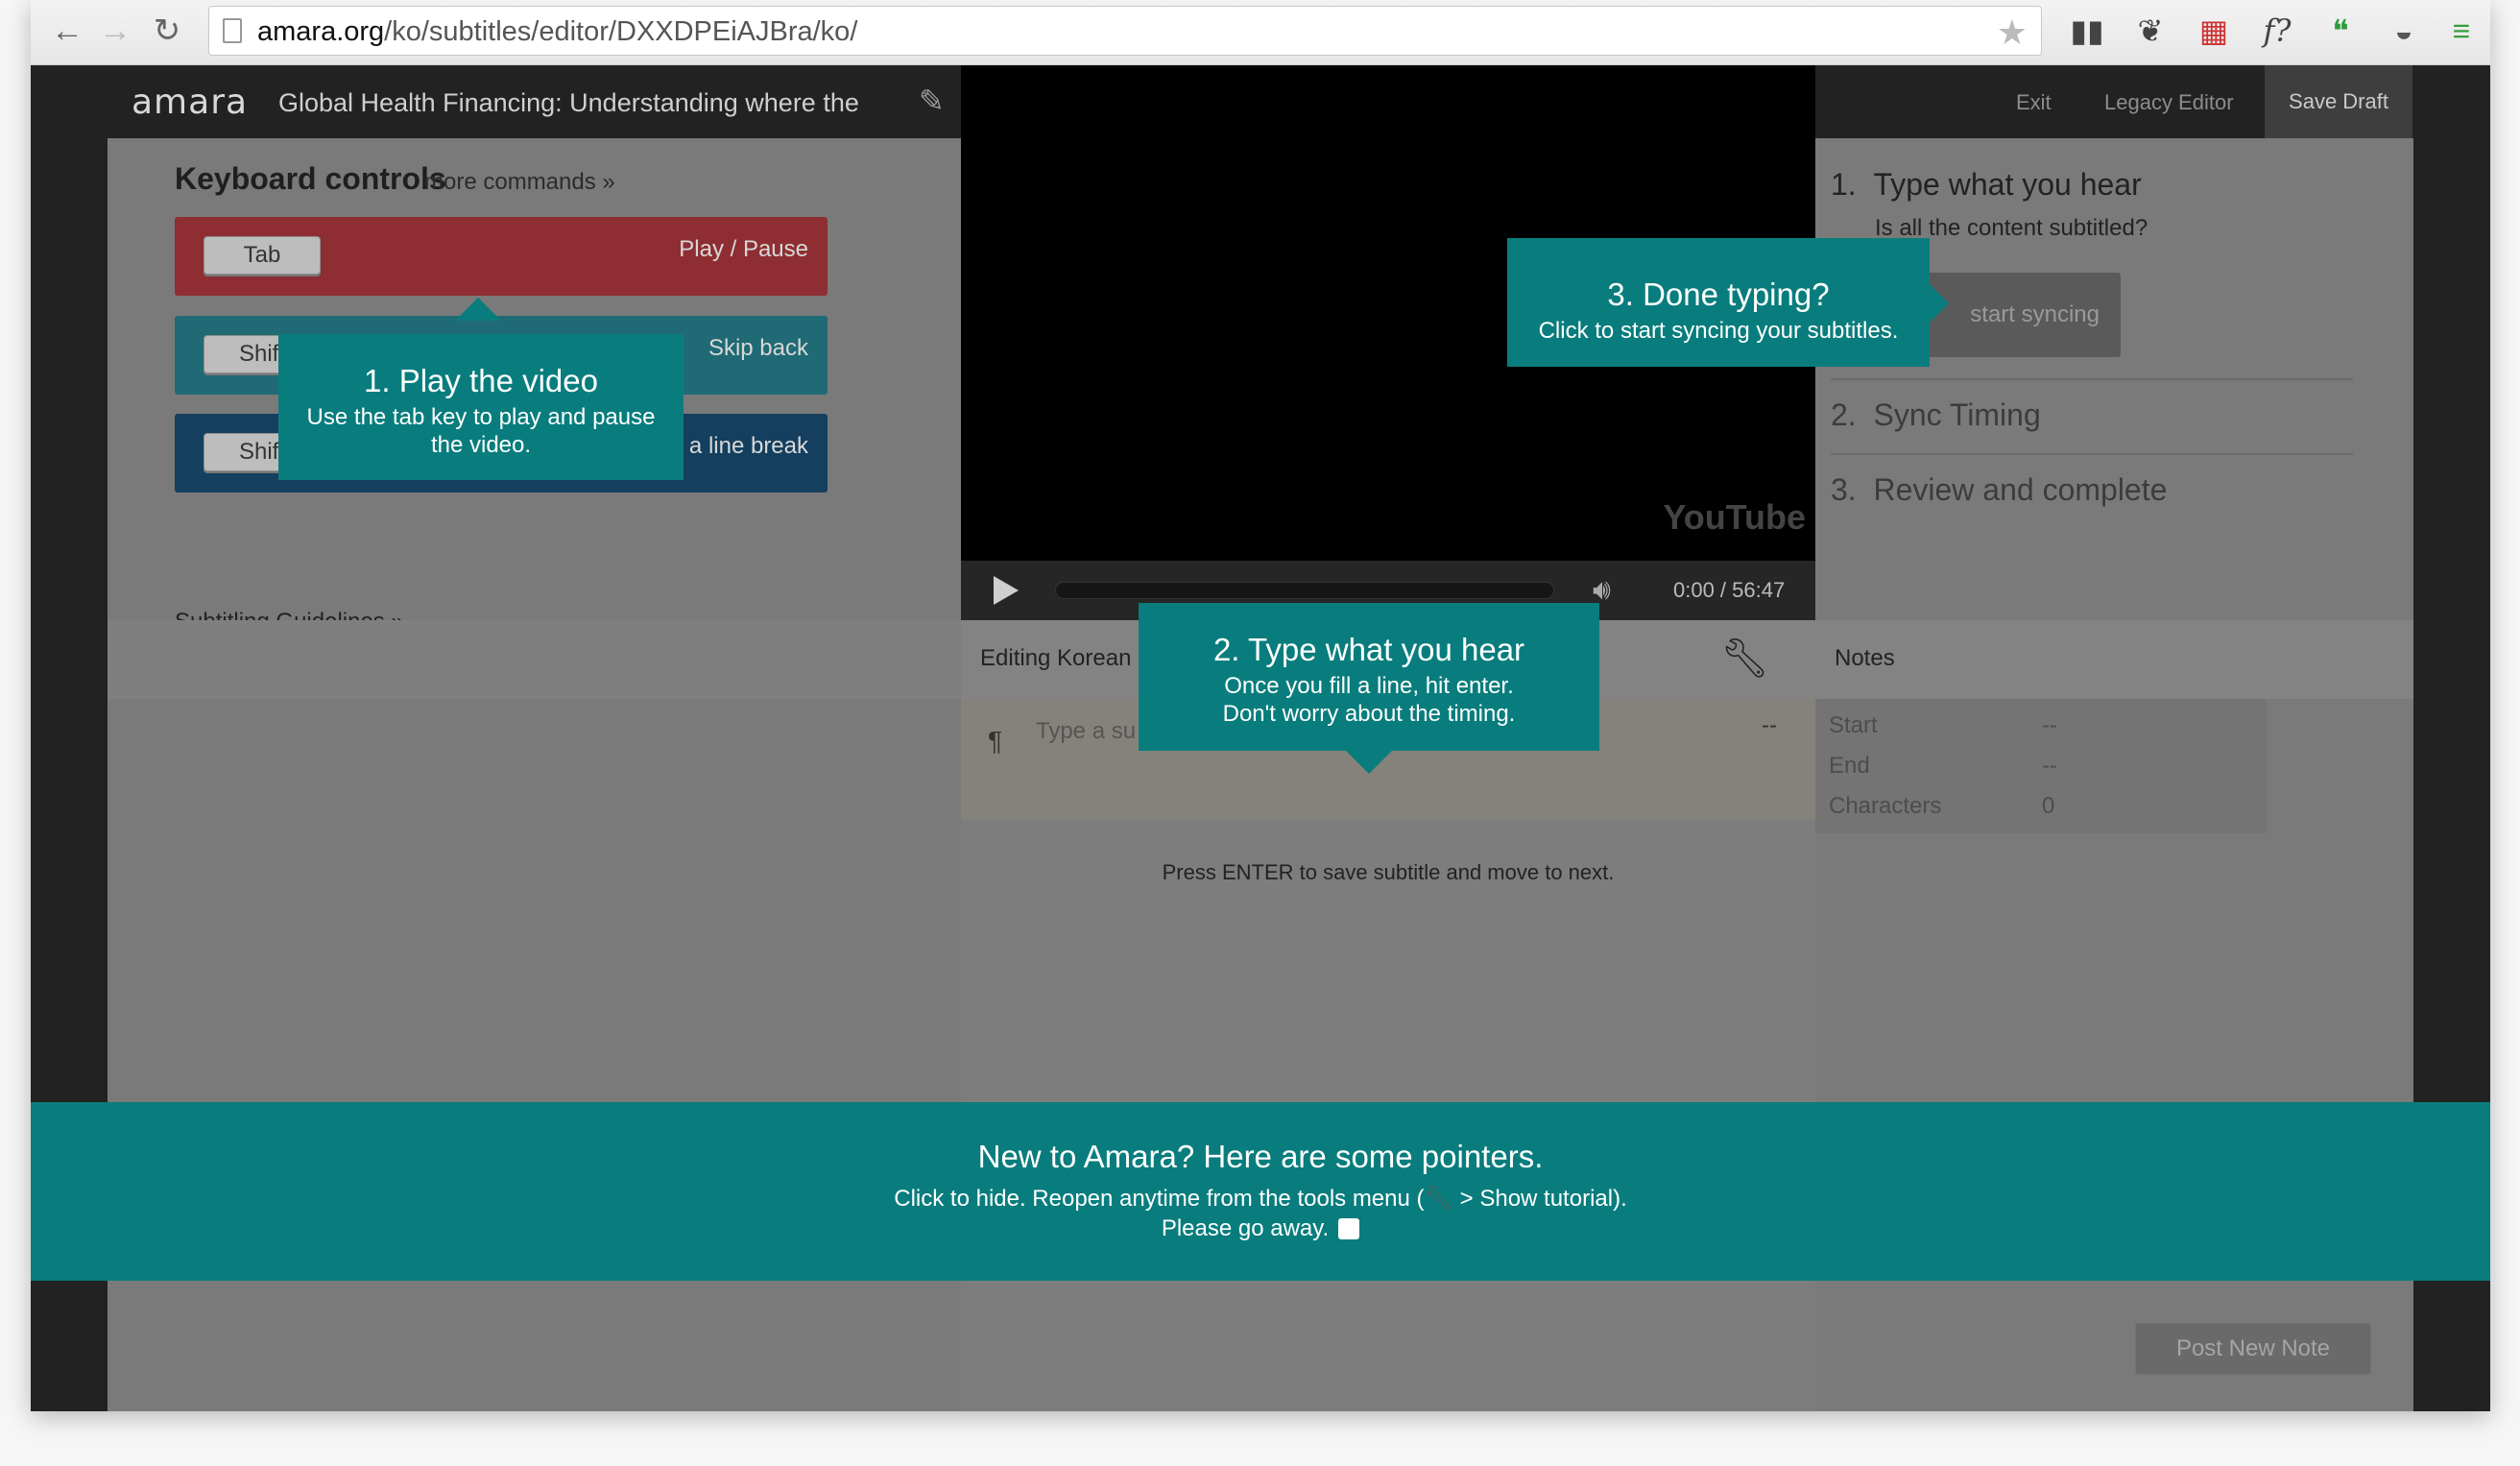 The height and width of the screenshot is (1466, 2520). Describe the element at coordinates (1844, 414) in the screenshot. I see `step-2-number: 2.` at that location.